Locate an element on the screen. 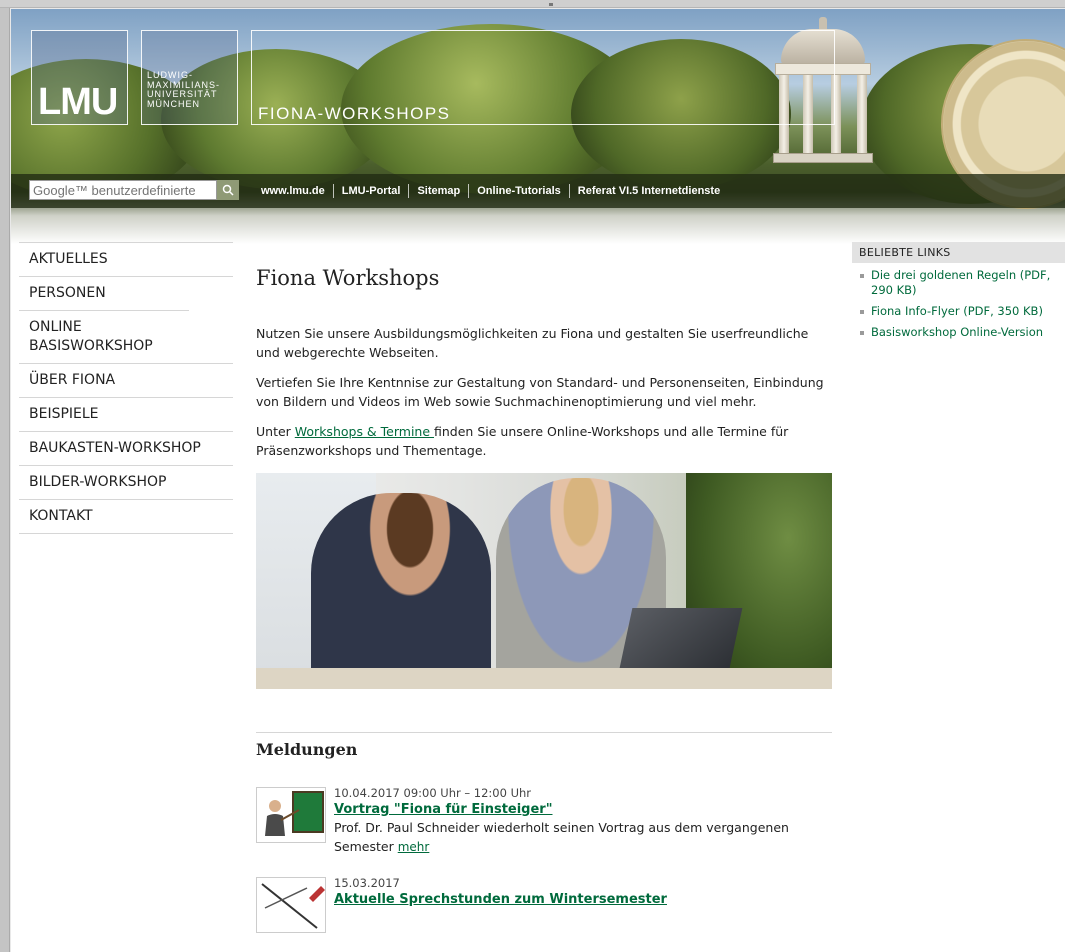  lecture-thumbnail-icon is located at coordinates (291, 815).